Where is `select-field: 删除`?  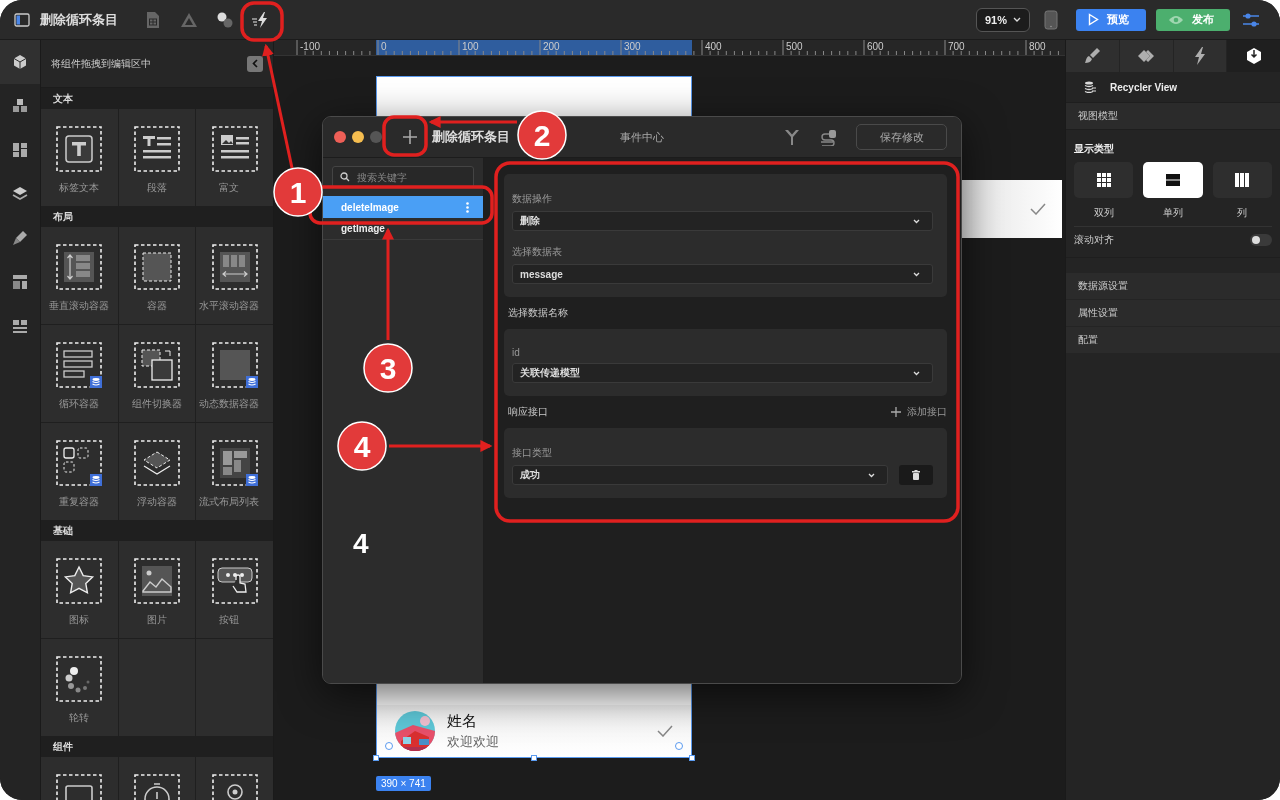
select-field: 删除 is located at coordinates (722, 221).